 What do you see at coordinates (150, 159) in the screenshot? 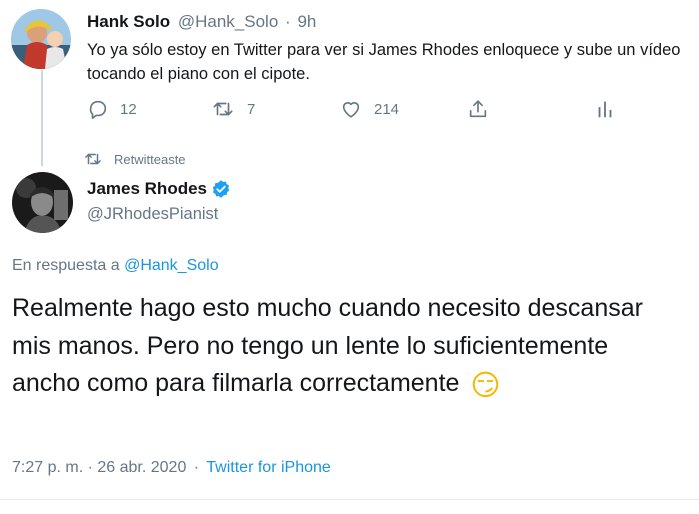
I see `retweet-indicator-label: Retwitteaste` at bounding box center [150, 159].